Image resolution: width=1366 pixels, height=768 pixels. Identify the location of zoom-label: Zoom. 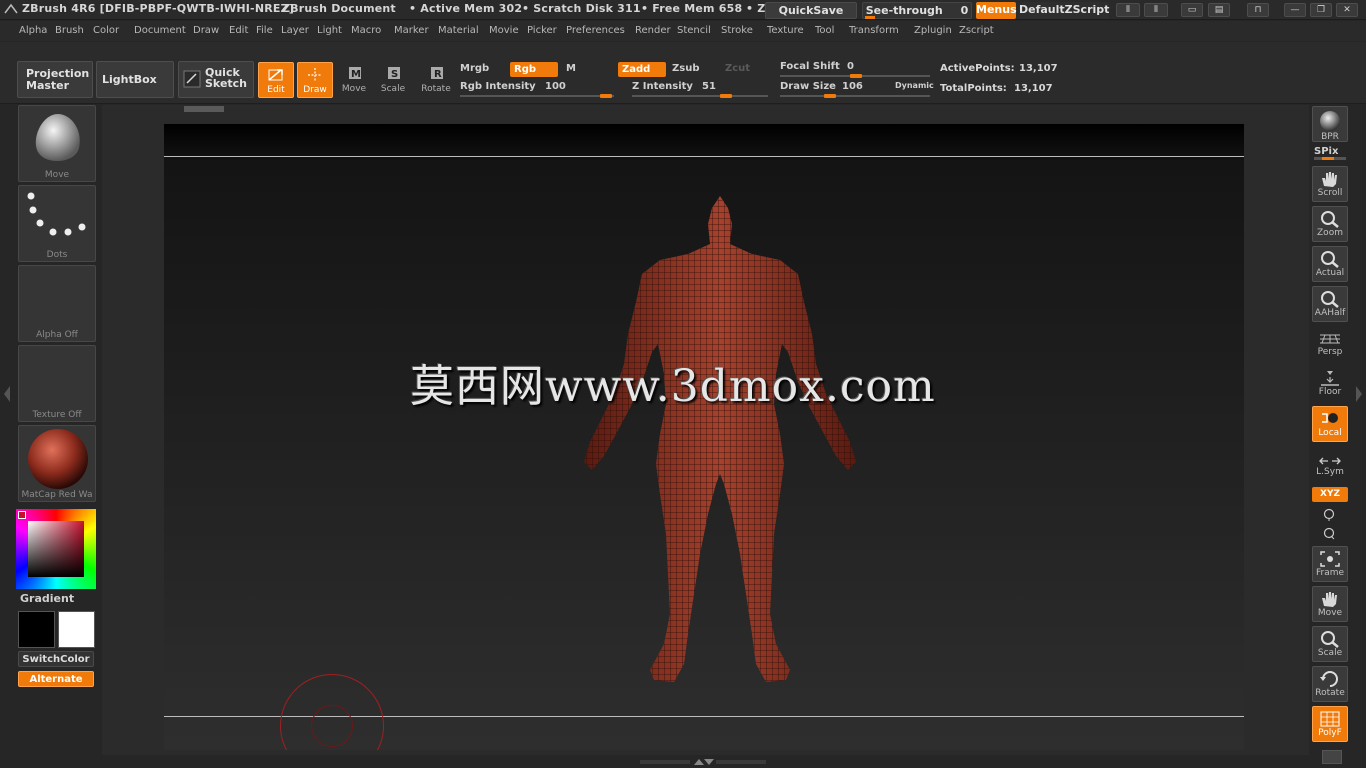
(1330, 233).